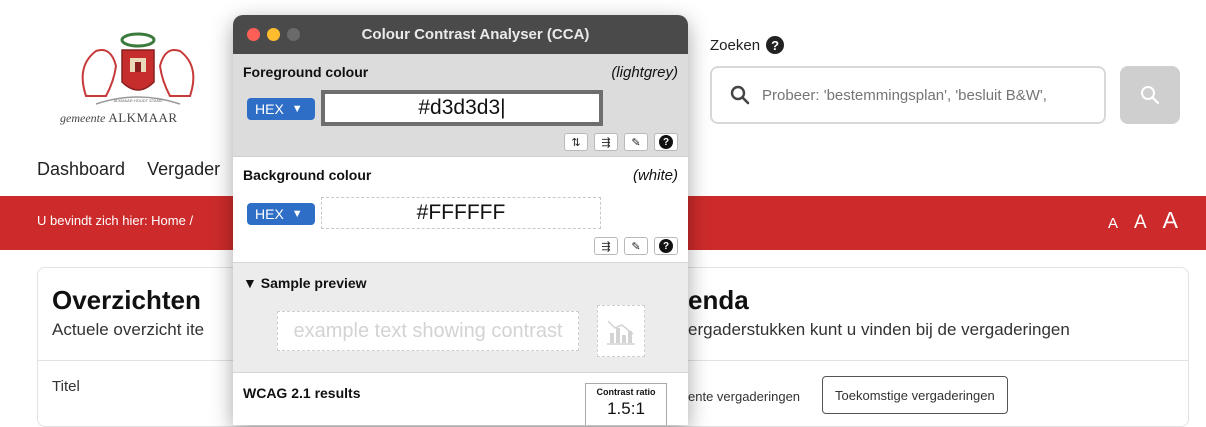 This screenshot has width=1206, height=427. What do you see at coordinates (644, 72) in the screenshot?
I see `foreground-colour-name: (lightgrey)` at bounding box center [644, 72].